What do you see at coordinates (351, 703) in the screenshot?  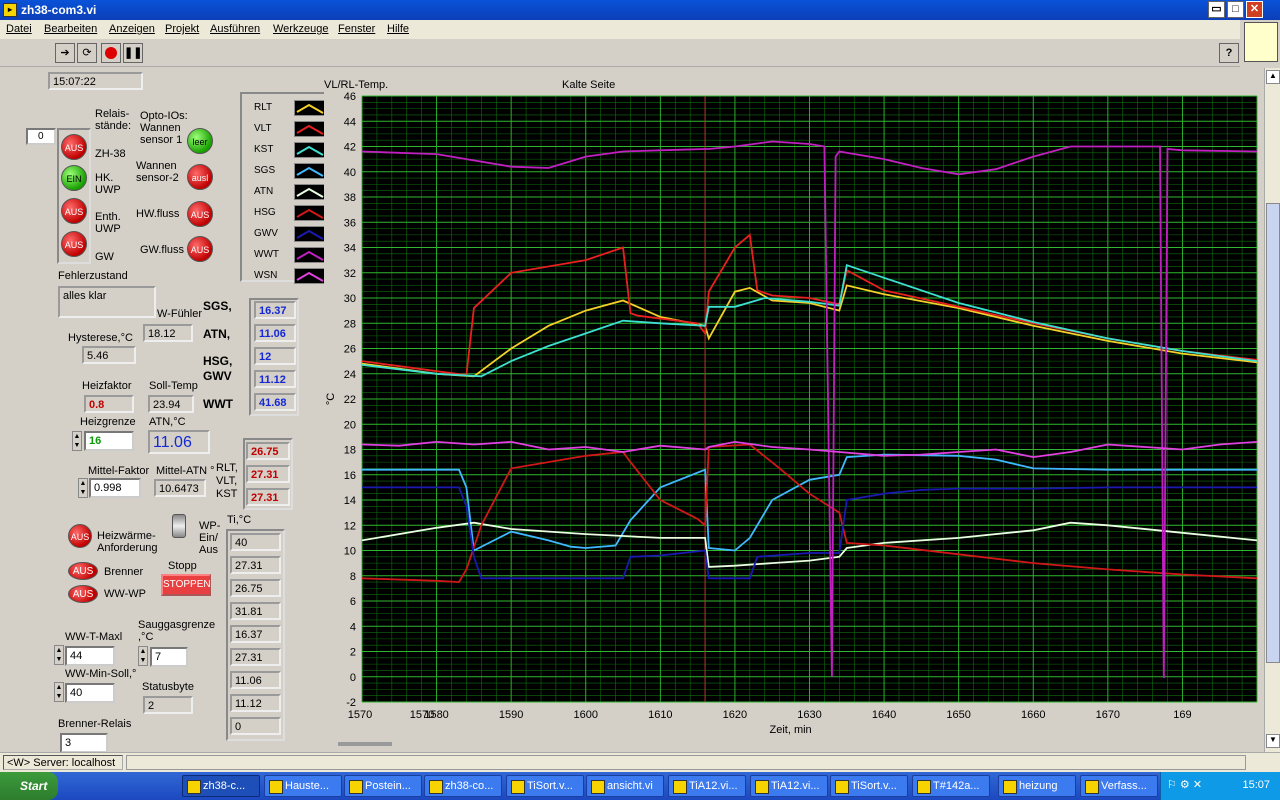 I see `y-tick-label: -2` at bounding box center [351, 703].